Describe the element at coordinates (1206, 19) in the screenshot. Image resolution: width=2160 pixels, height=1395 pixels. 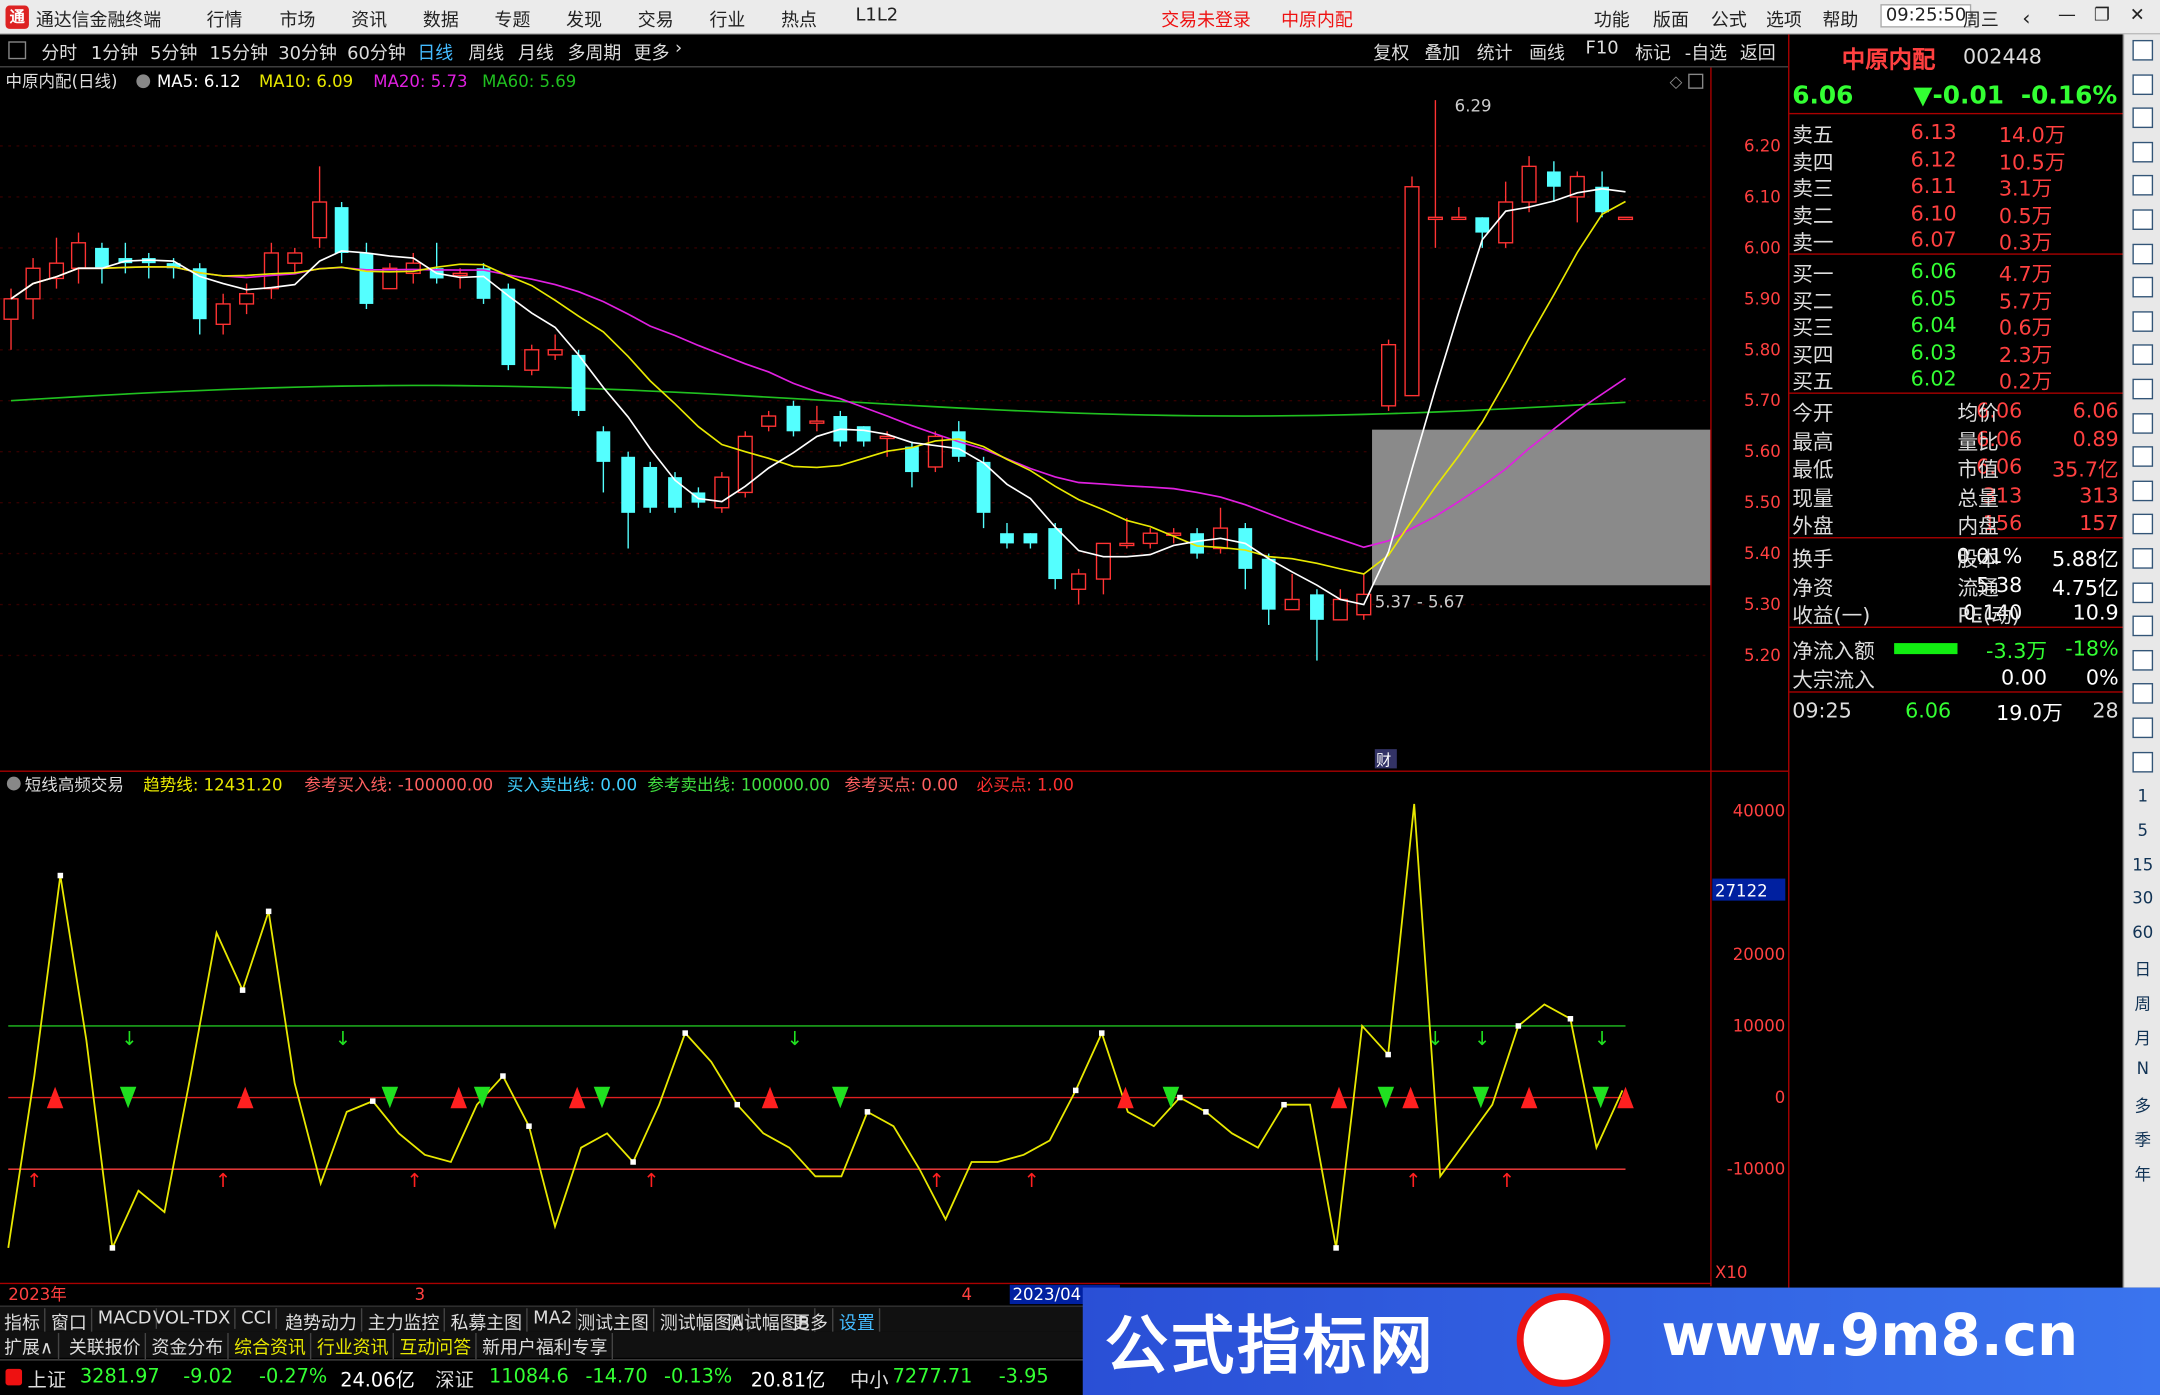
I see `login-status: 交易未登录` at that location.